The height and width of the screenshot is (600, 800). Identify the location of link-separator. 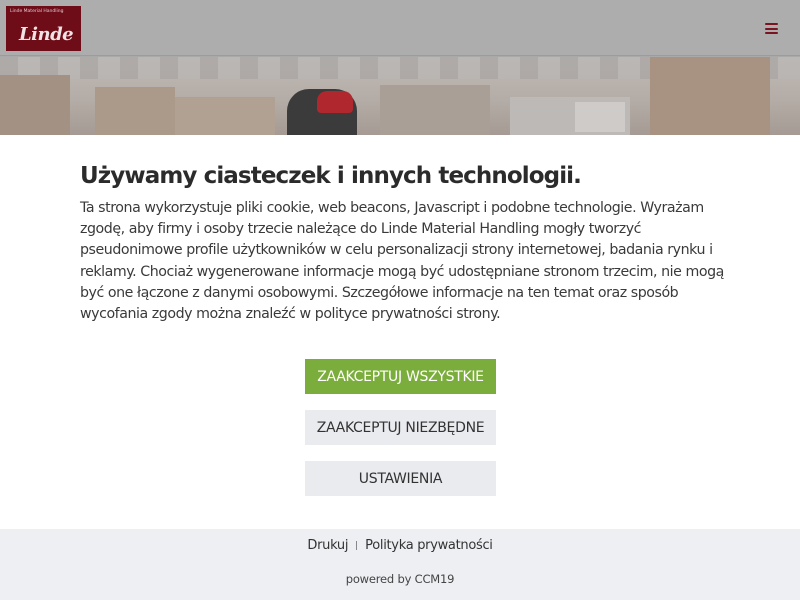
(357, 545).